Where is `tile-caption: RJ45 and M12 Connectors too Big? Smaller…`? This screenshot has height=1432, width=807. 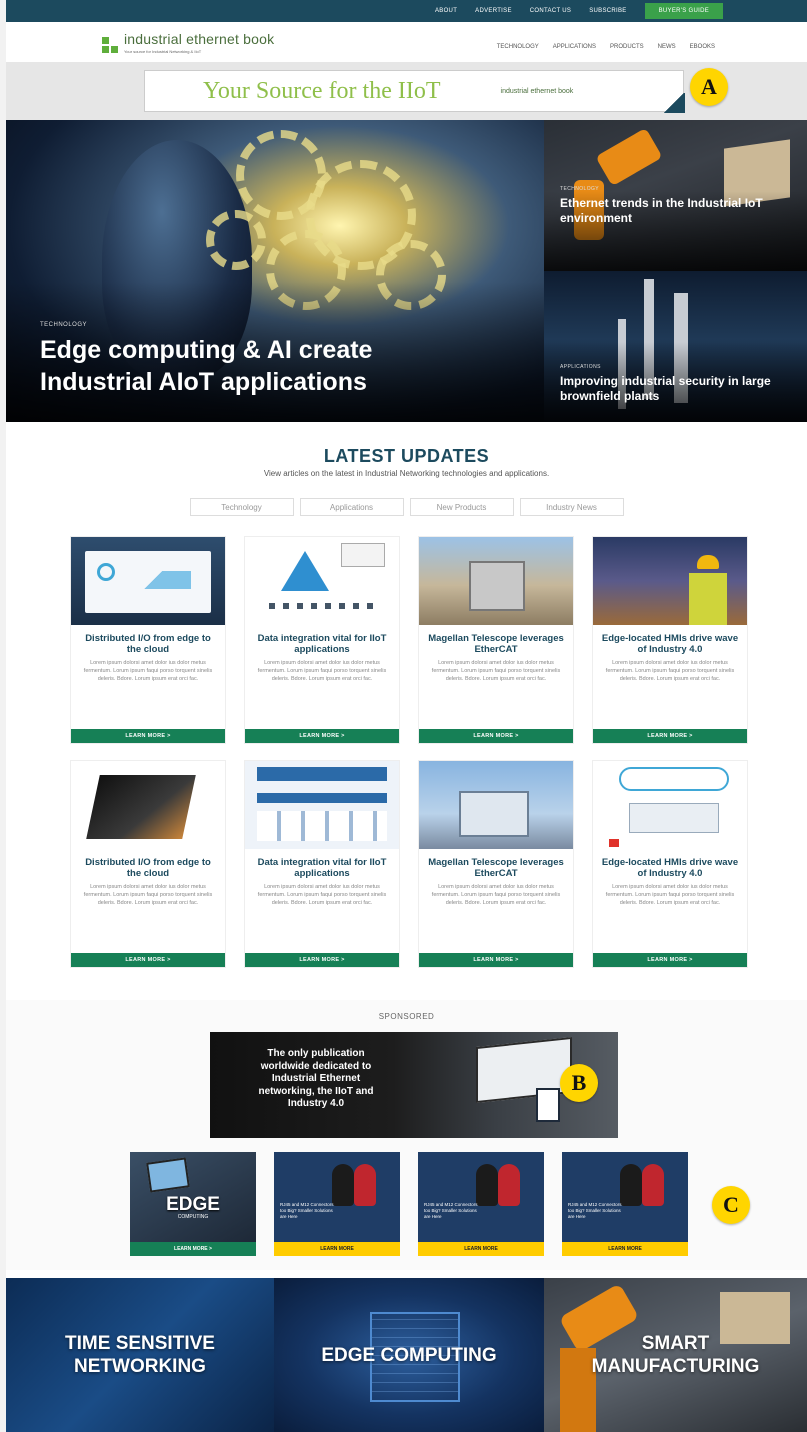
tile-caption: RJ45 and M12 Connectors too Big? Smaller… is located at coordinates (307, 1210).